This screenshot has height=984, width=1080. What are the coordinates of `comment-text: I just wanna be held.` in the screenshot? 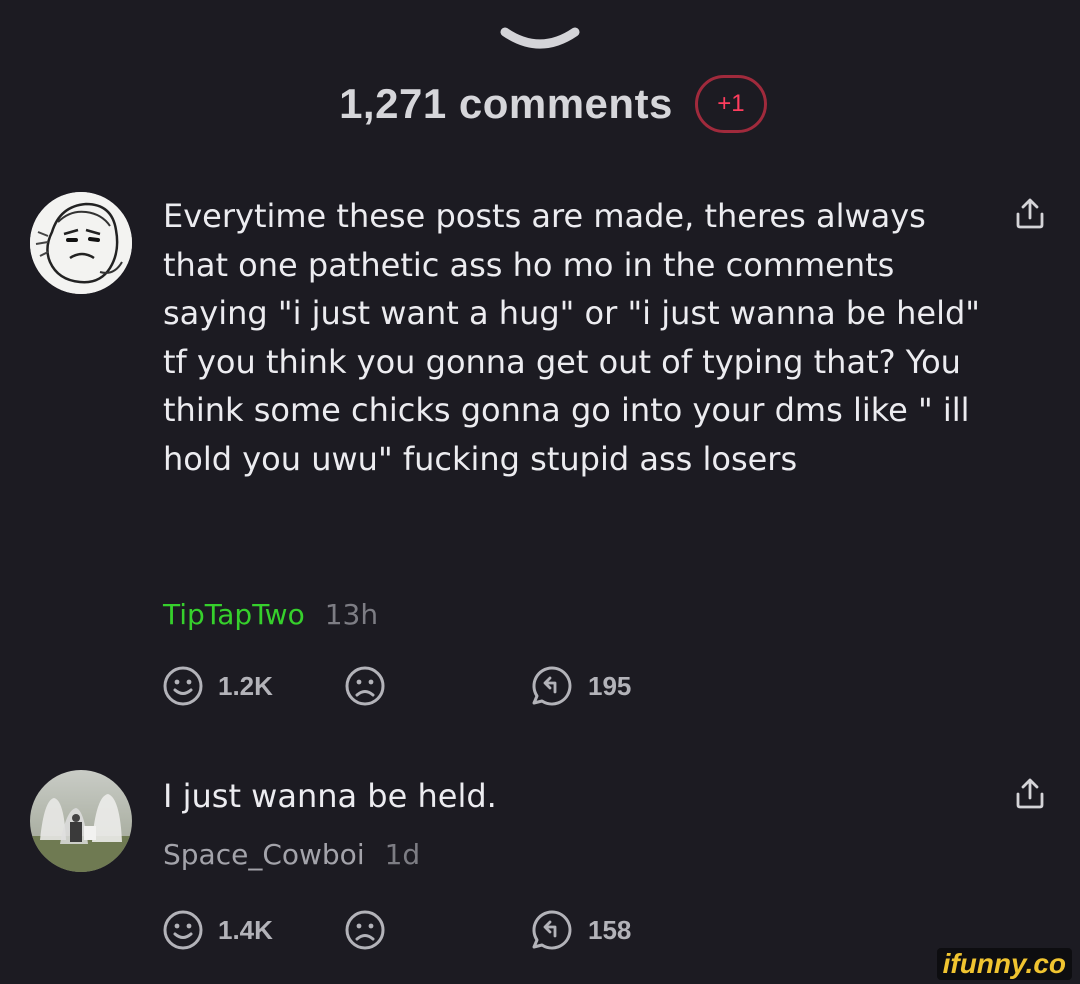 It's located at (330, 796).